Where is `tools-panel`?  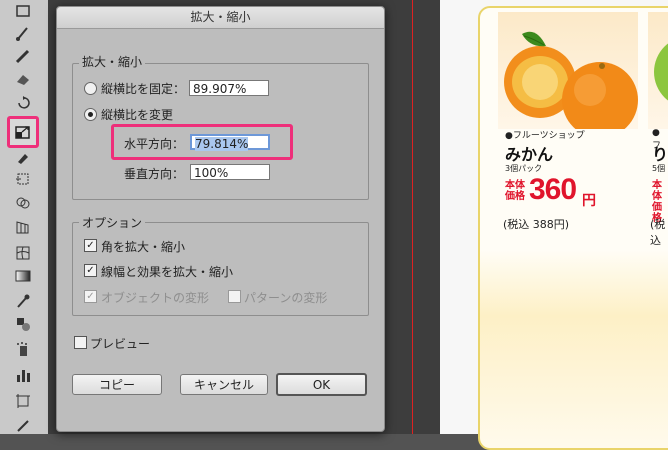
tools-panel is located at coordinates (24, 217).